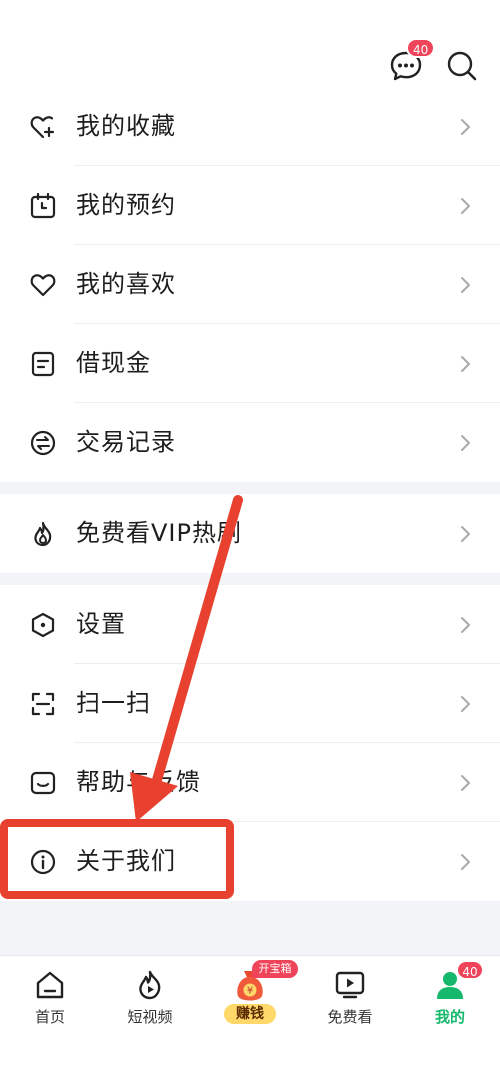 This screenshot has height=1083, width=500. Describe the element at coordinates (275, 969) in the screenshot. I see `open-treasure-badge: 开宝箱` at that location.